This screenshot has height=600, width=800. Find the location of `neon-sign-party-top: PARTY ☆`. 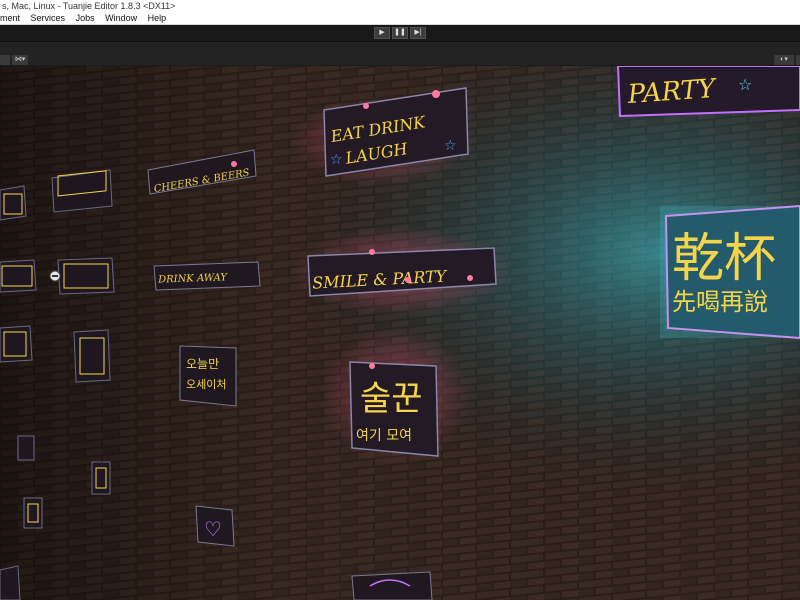

neon-sign-party-top: PARTY ☆ is located at coordinates (708, 92).